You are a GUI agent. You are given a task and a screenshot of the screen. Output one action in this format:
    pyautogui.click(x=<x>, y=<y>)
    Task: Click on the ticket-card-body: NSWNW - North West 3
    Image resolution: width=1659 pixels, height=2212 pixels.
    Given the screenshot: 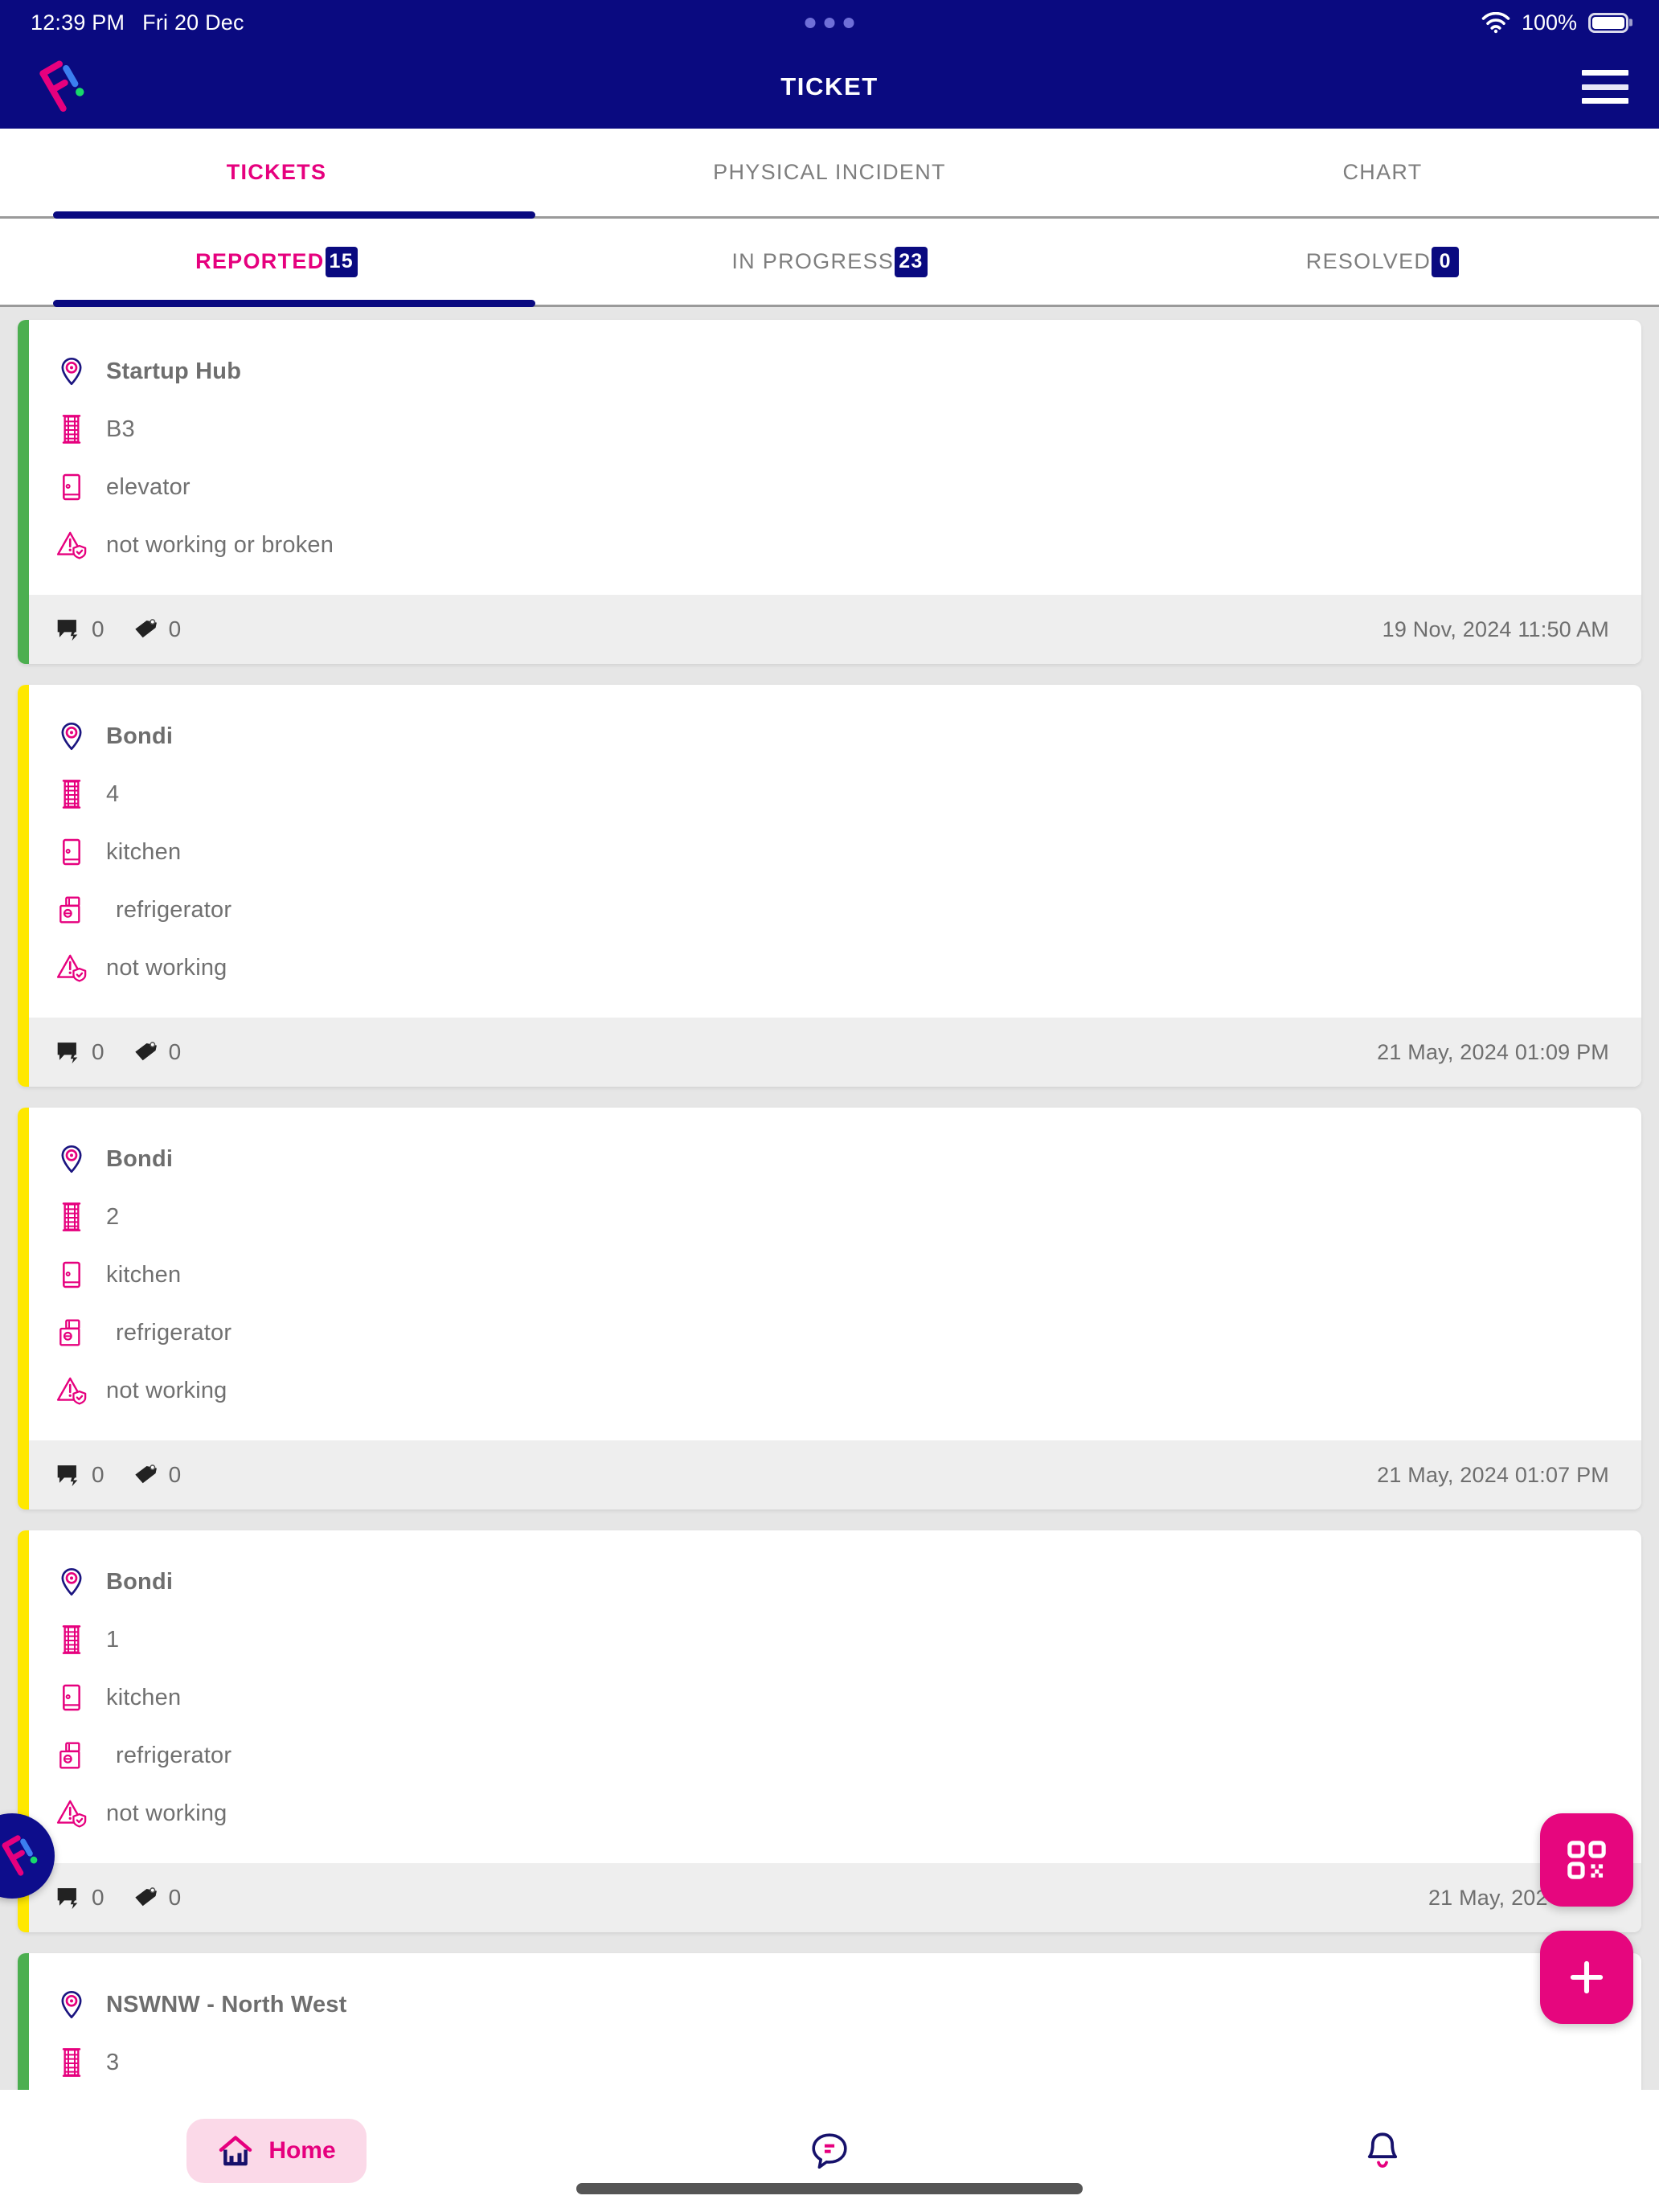 What is the action you would take?
    pyautogui.click(x=829, y=2021)
    